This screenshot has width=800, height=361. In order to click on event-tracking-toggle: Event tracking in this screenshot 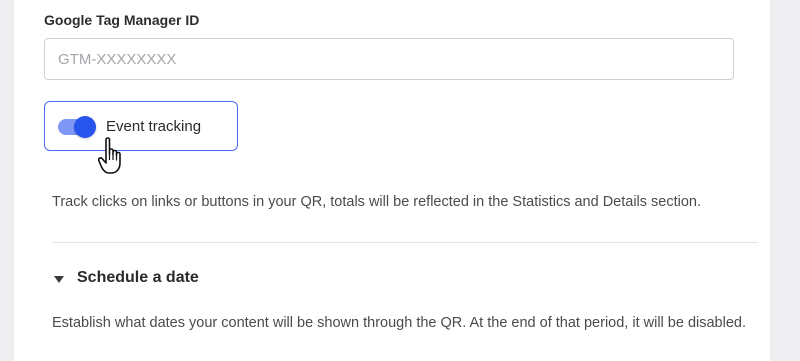, I will do `click(141, 126)`.